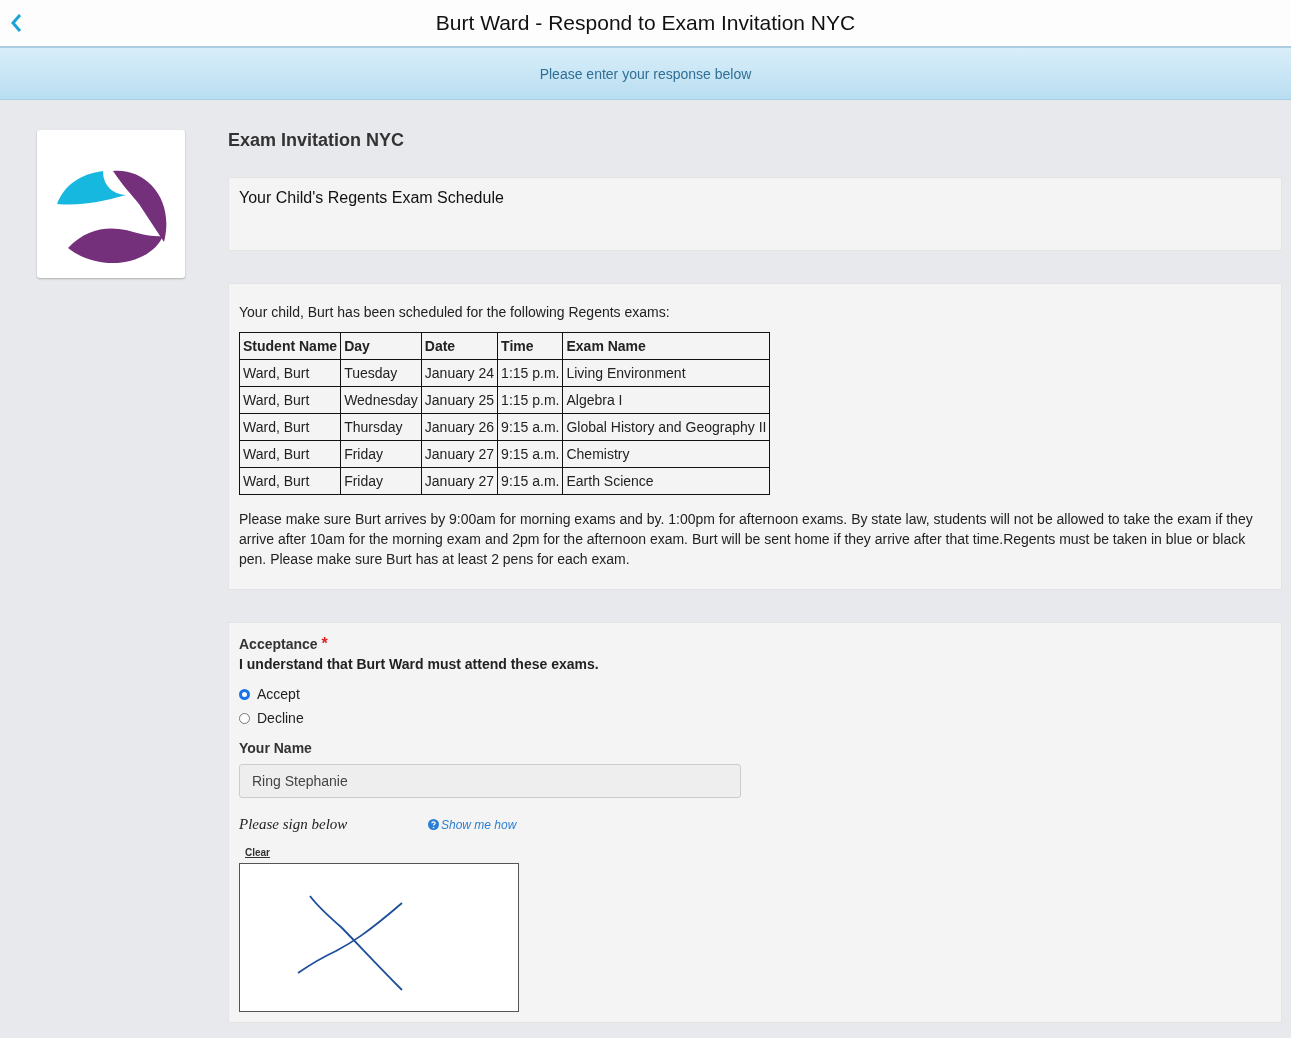 This screenshot has height=1038, width=1291. I want to click on help-icon, so click(433, 824).